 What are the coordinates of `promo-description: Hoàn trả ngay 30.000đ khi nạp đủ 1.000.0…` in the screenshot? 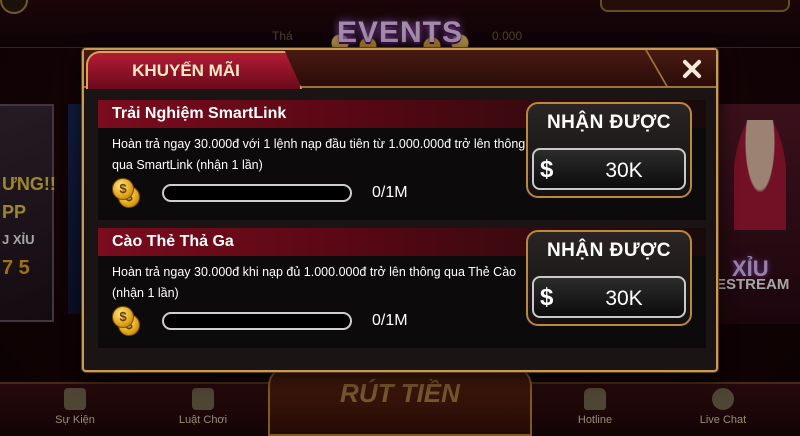 It's located at (314, 282).